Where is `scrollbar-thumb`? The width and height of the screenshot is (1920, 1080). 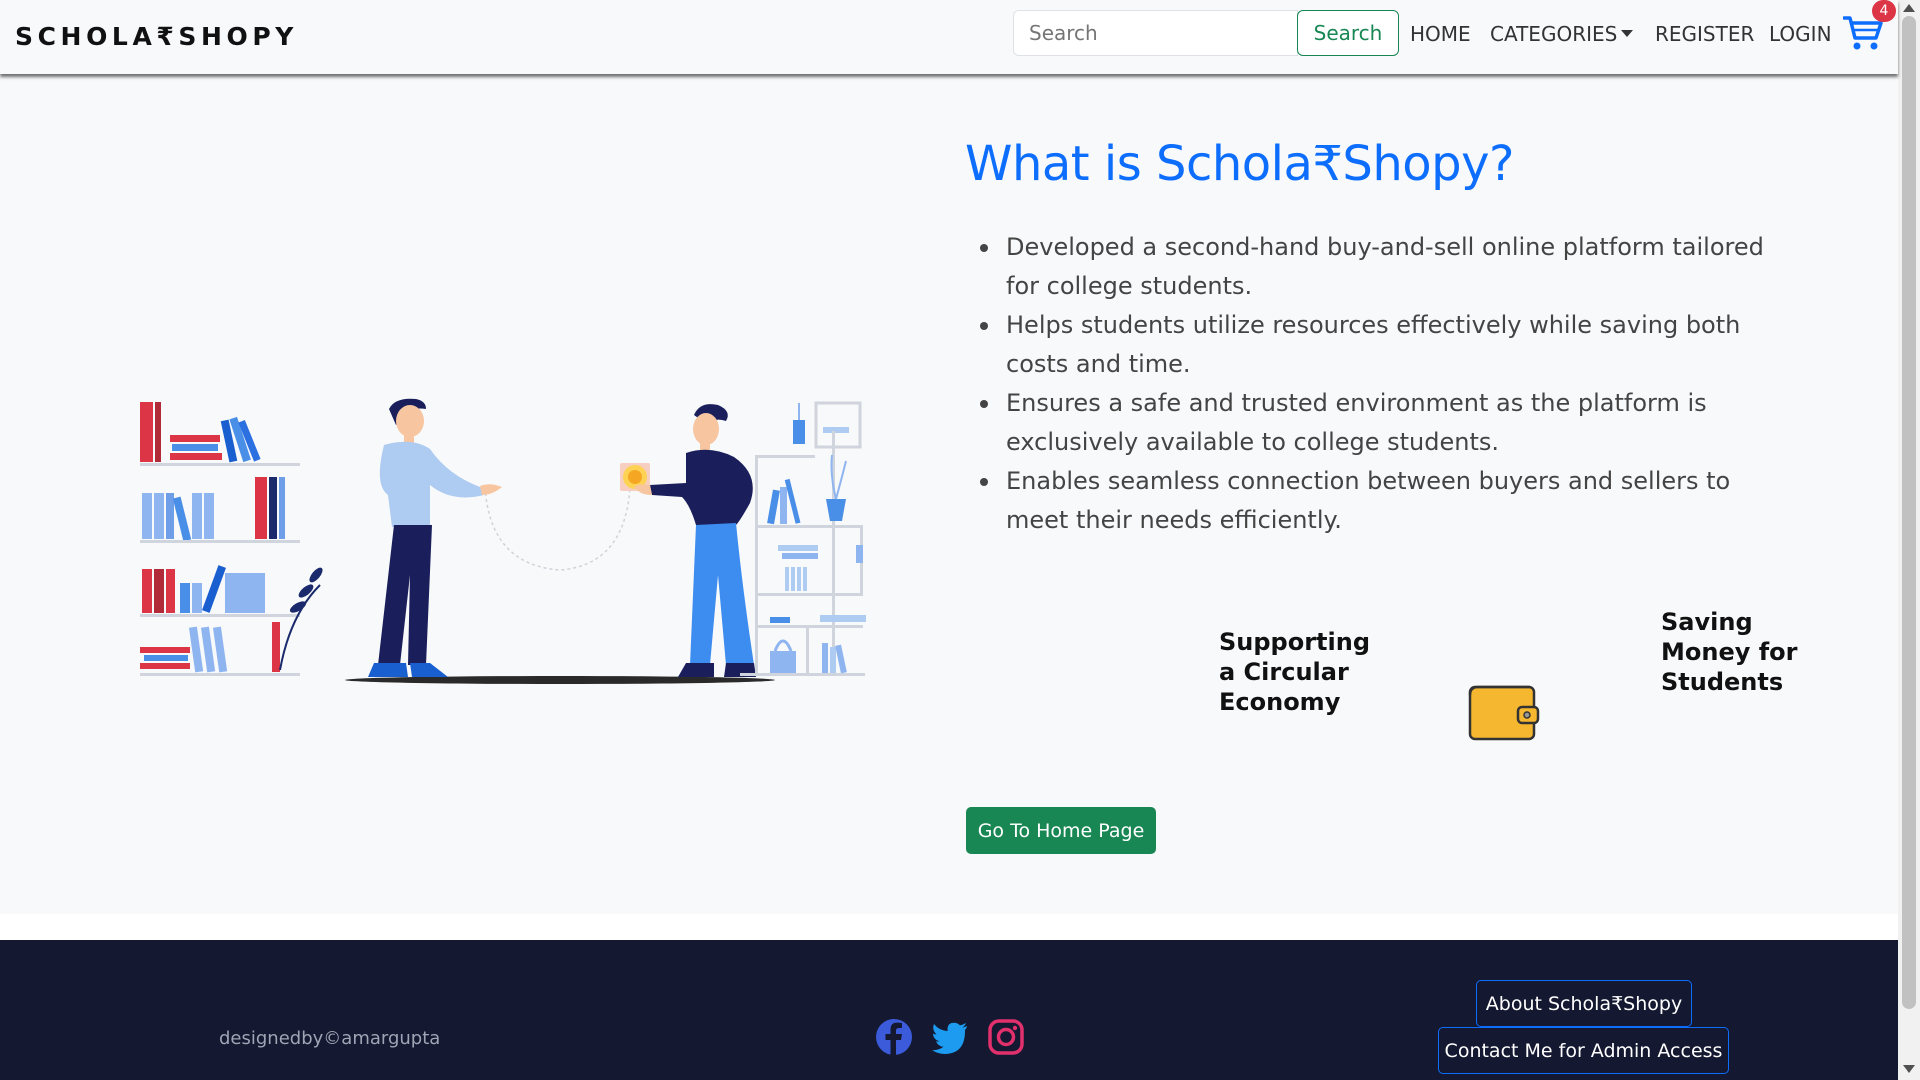
scrollbar-thumb is located at coordinates (1909, 512).